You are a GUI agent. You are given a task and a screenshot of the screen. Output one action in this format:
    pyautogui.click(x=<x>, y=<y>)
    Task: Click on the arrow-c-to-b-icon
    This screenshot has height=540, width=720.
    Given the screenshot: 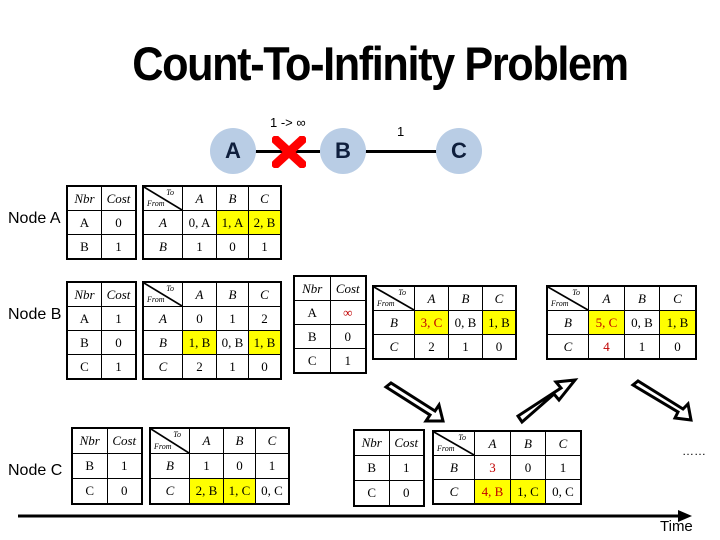 What is the action you would take?
    pyautogui.click(x=547, y=401)
    